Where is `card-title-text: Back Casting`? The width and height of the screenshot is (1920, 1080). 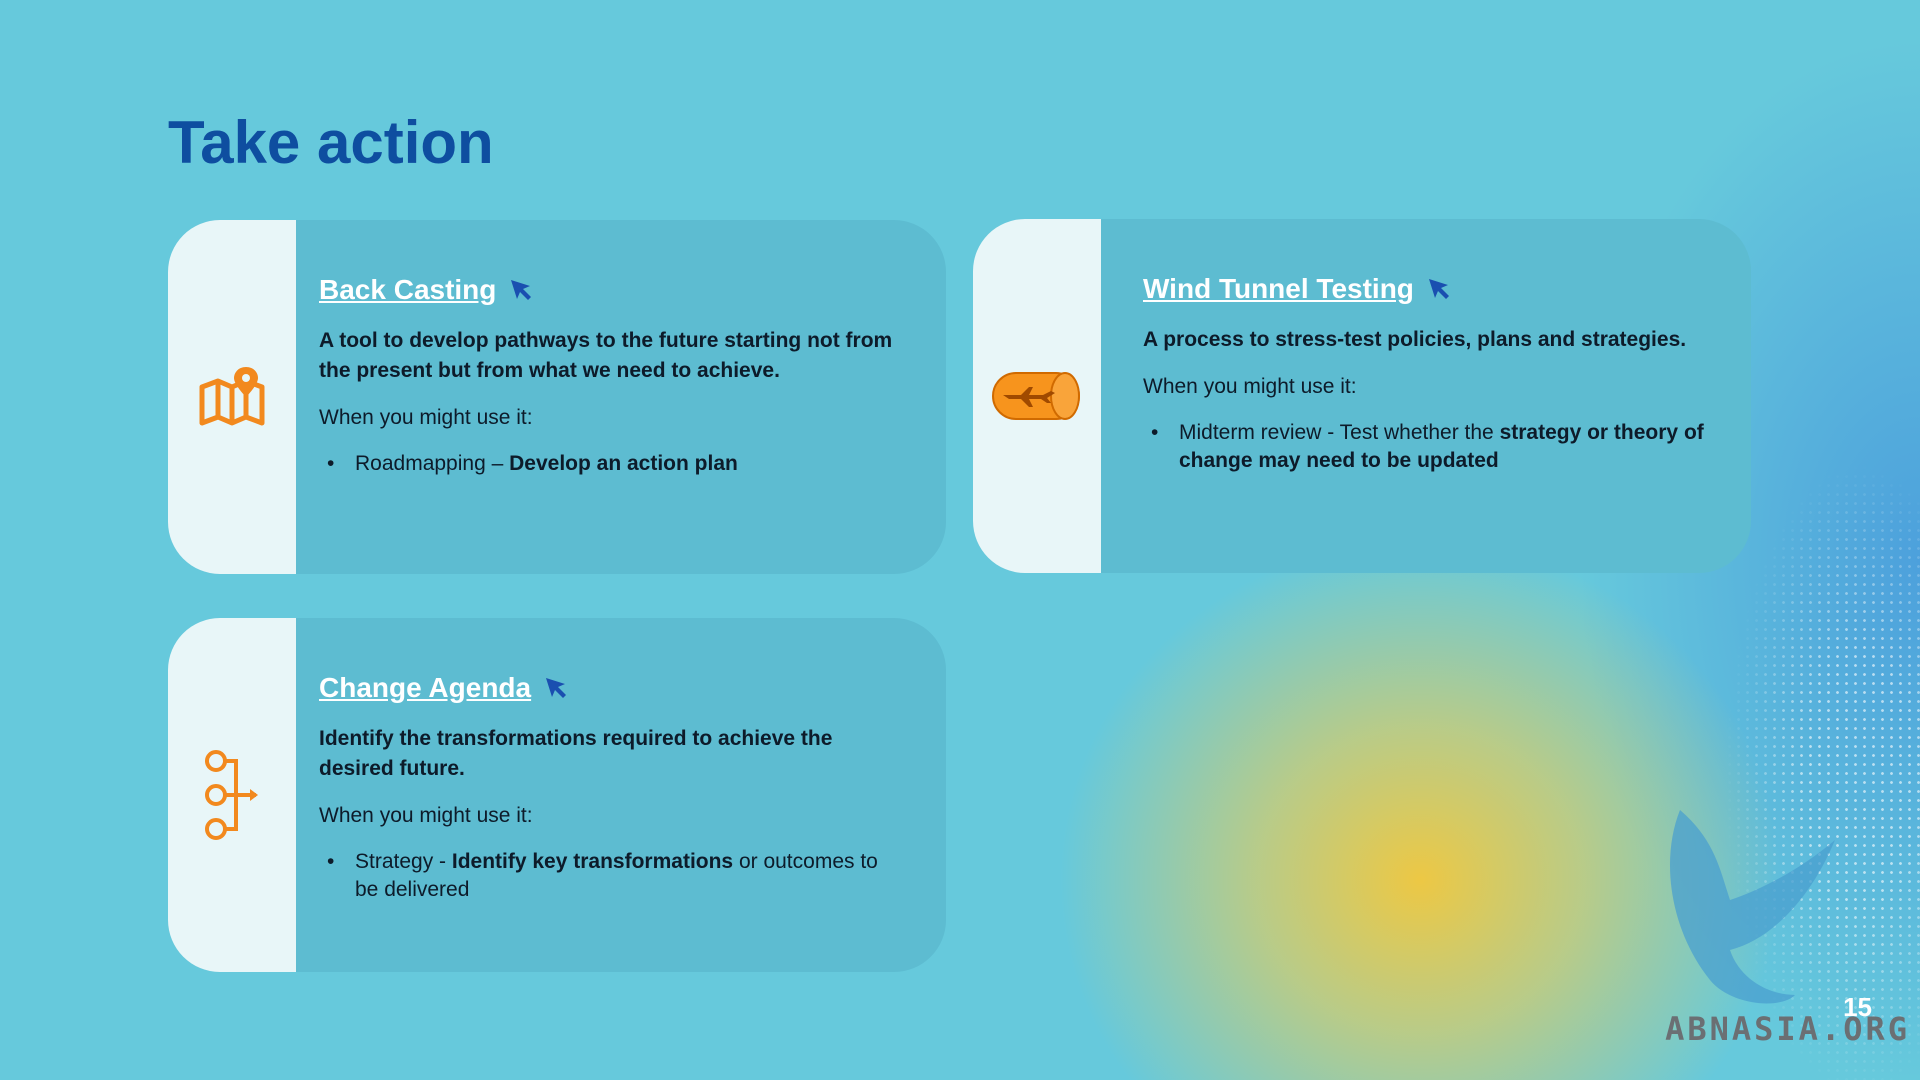
card-title-text: Back Casting is located at coordinates (407, 290).